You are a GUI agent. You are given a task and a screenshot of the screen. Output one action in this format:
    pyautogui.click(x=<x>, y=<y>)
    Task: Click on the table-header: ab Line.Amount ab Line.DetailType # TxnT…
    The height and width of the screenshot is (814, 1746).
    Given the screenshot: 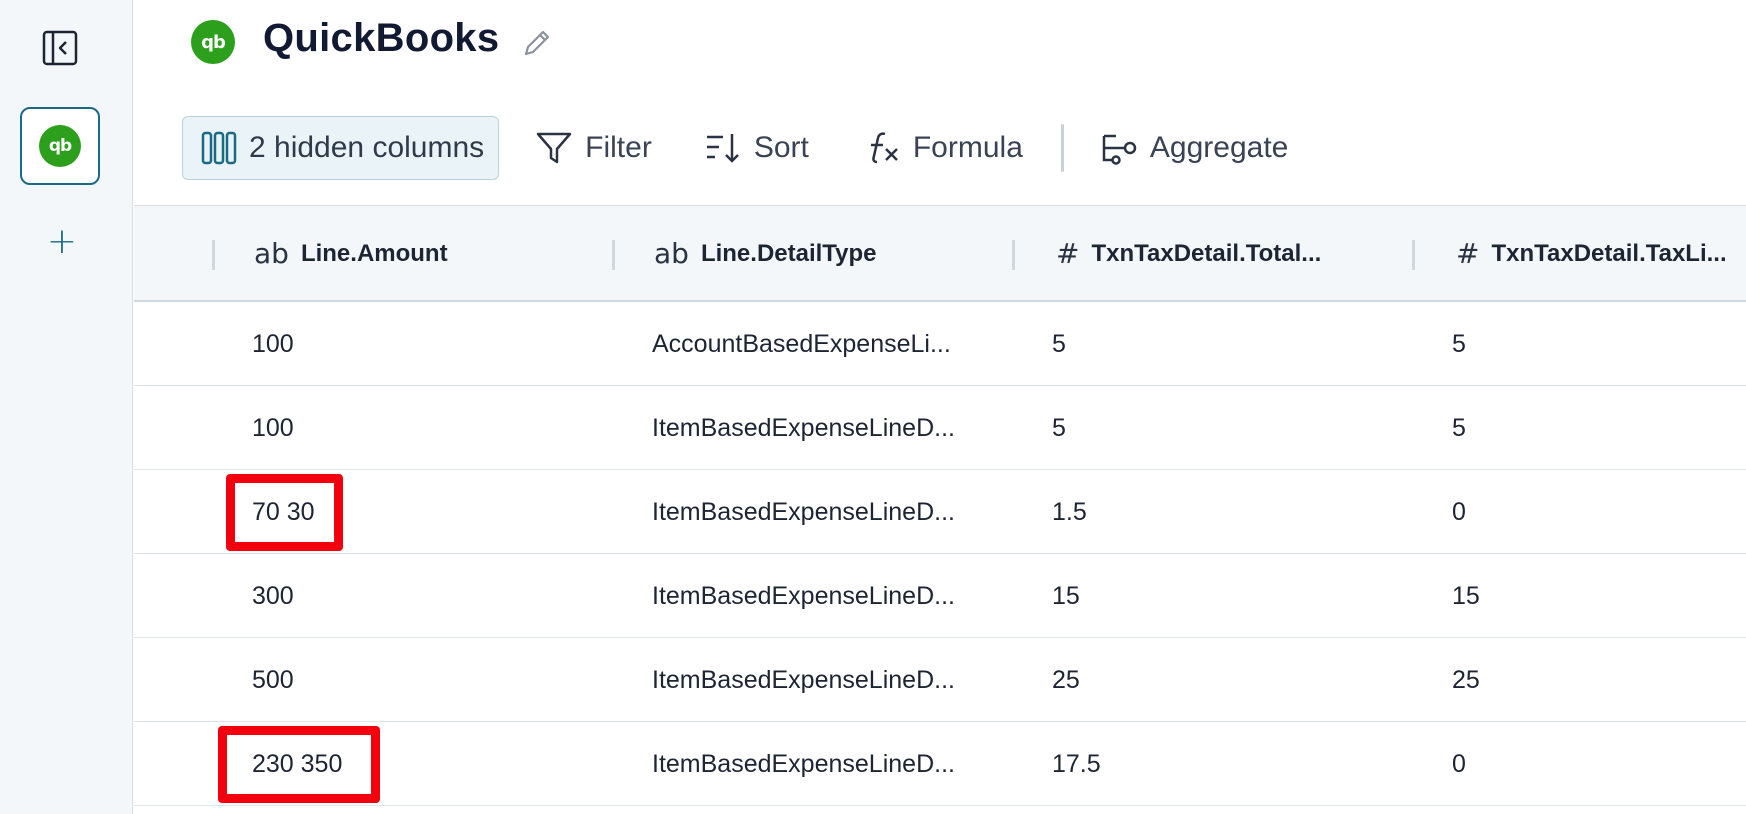 What is the action you would take?
    pyautogui.click(x=940, y=253)
    